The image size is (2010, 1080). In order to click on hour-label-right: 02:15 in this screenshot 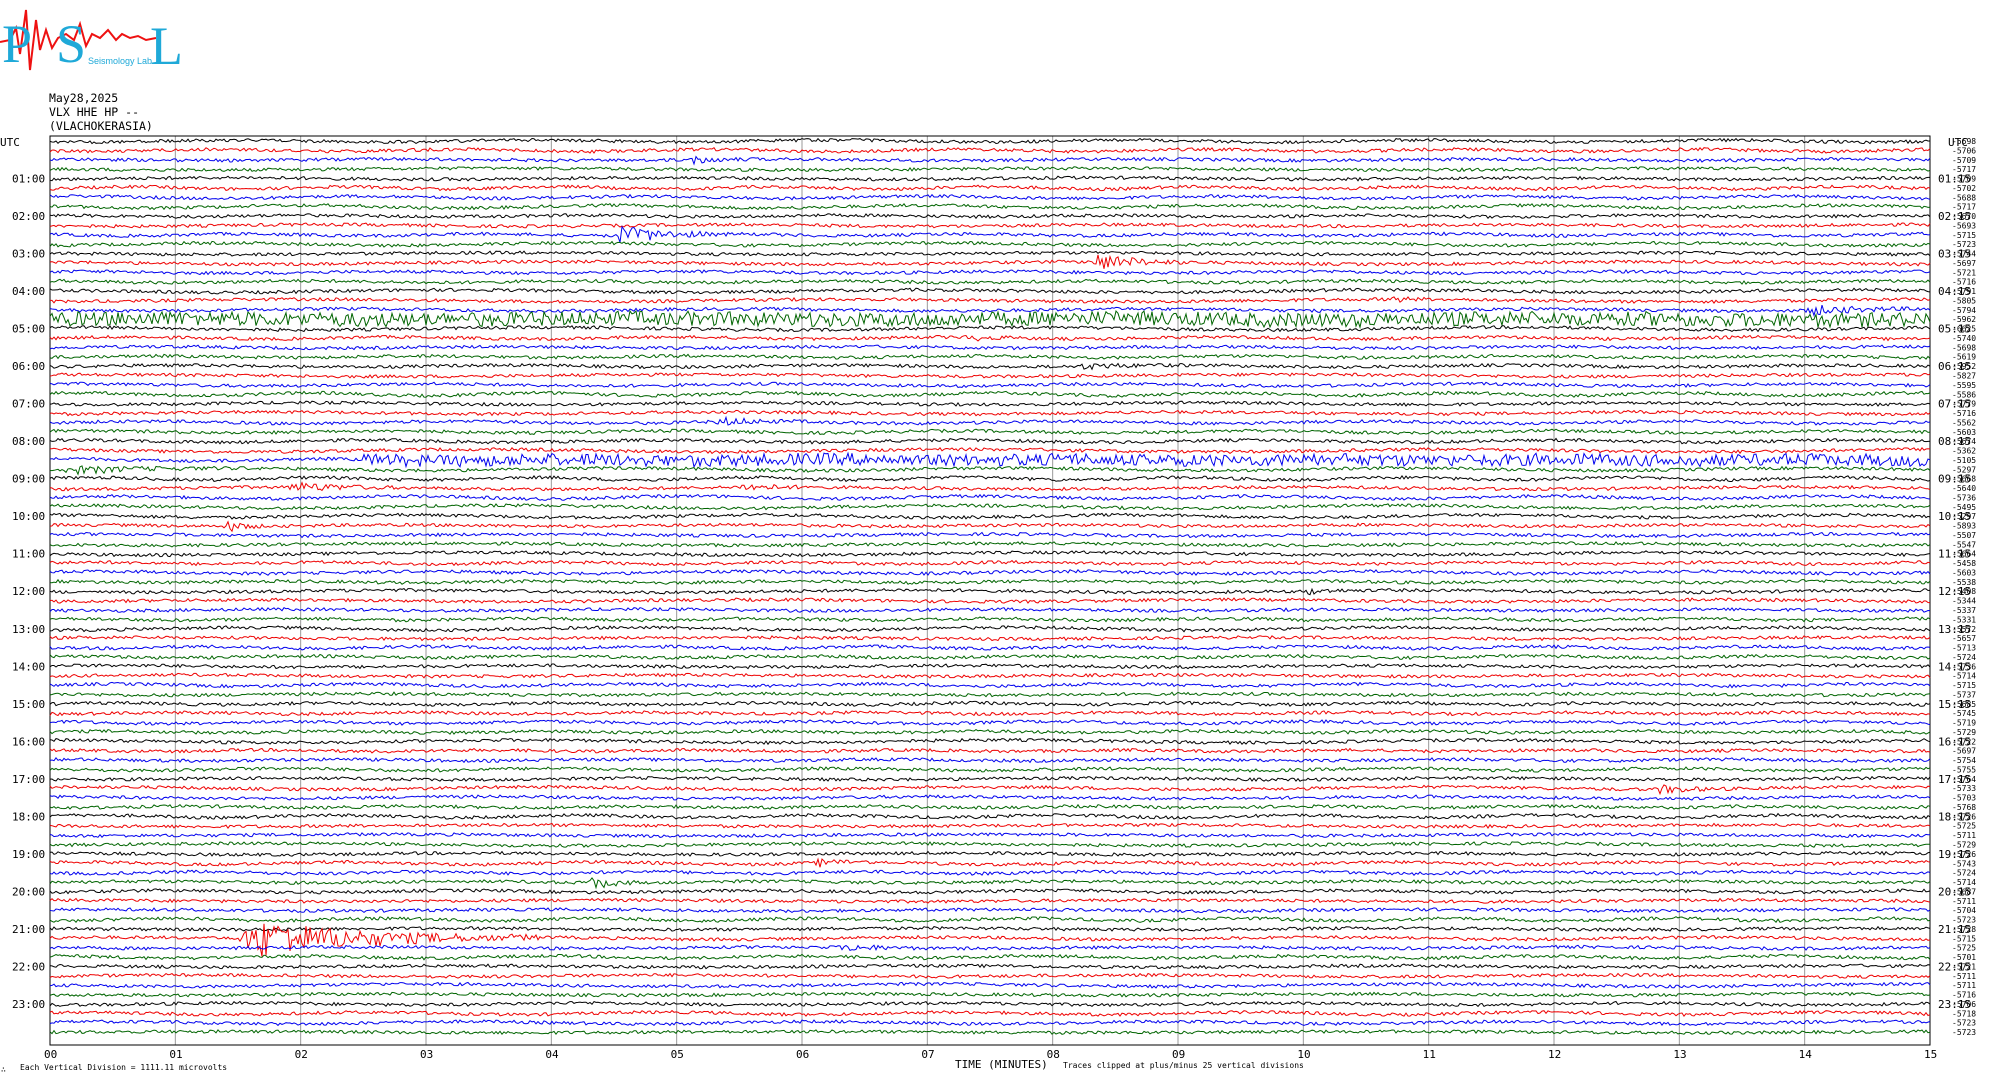, I will do `click(1954, 216)`.